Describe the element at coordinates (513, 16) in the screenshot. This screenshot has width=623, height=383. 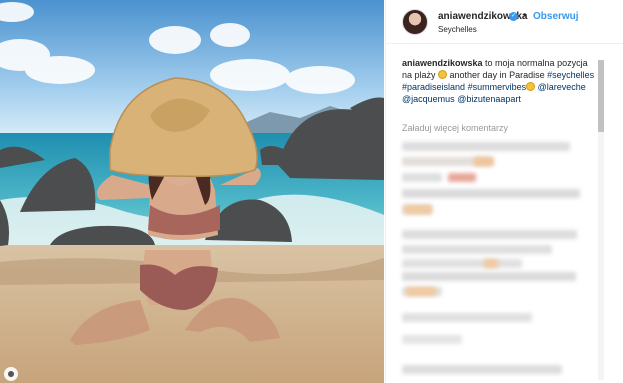
I see `verified-badge-icon: ✓` at that location.